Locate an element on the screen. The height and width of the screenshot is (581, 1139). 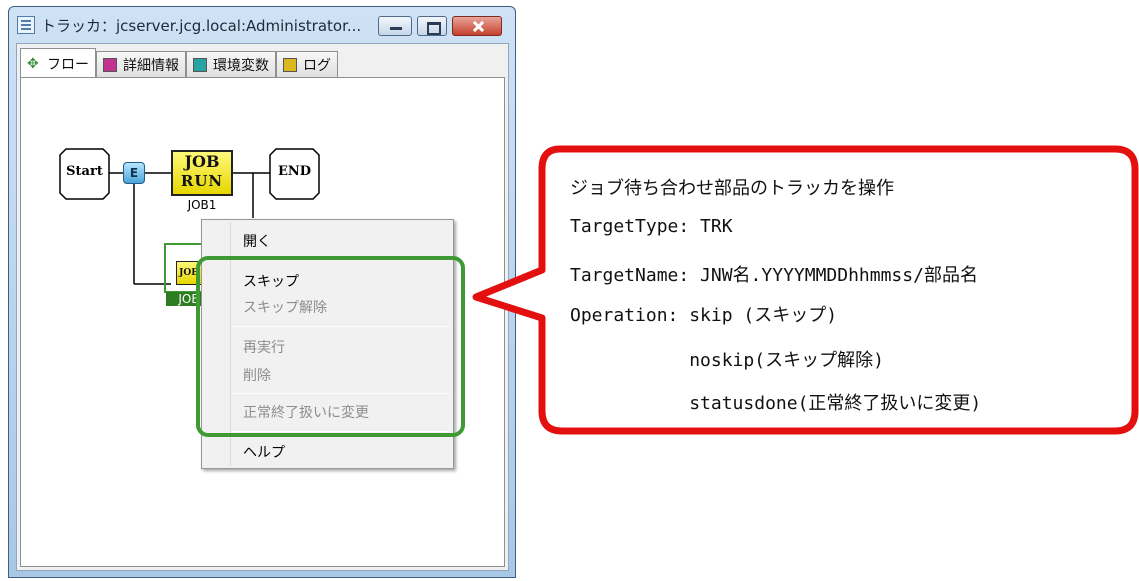
tab-flow: ✥ フロー is located at coordinates (58, 63).